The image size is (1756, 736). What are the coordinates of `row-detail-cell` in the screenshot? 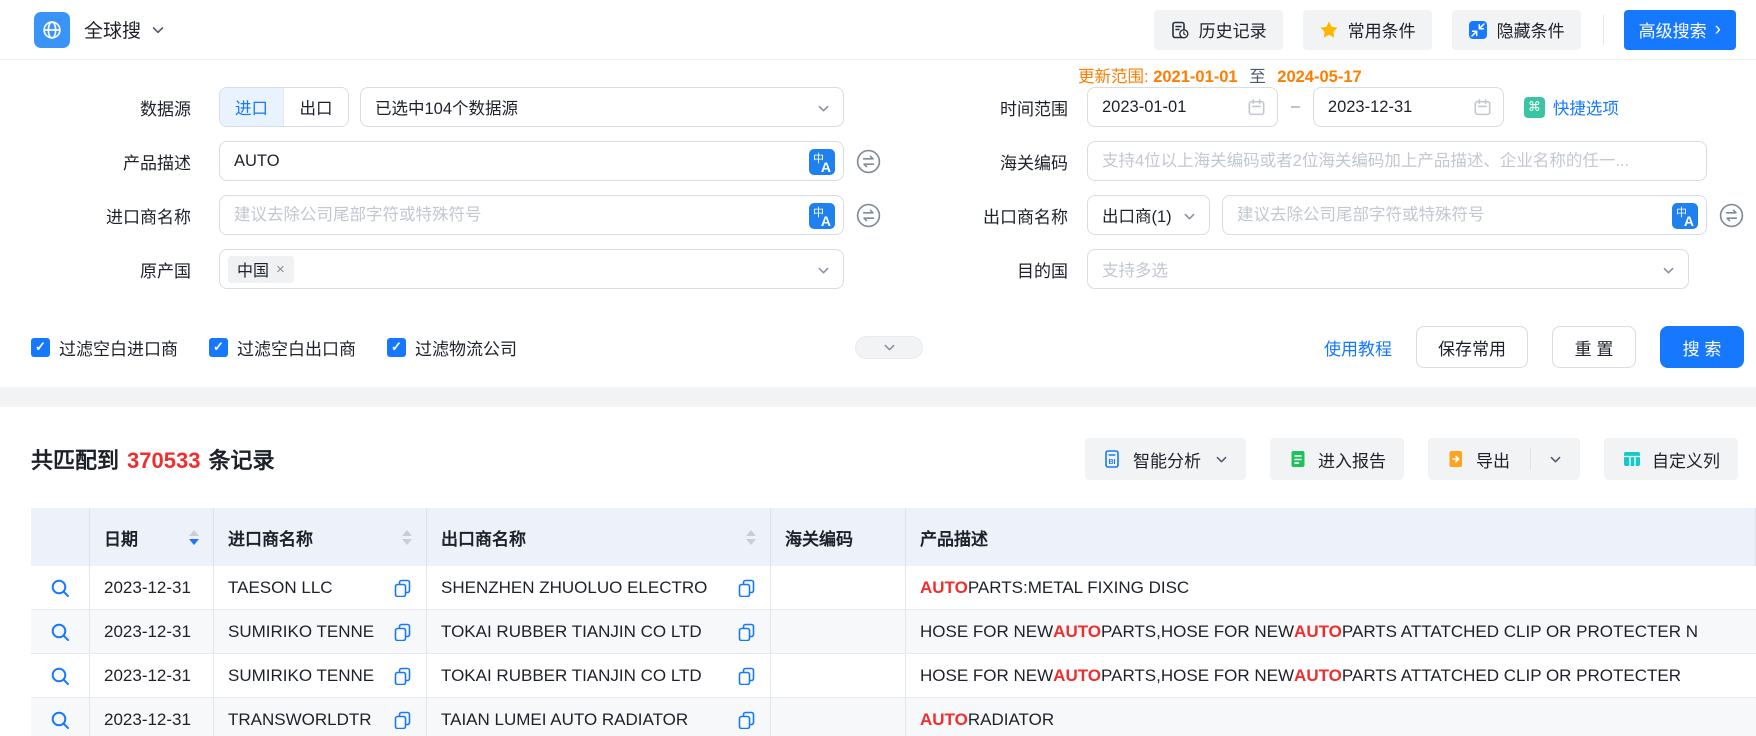 It's located at (60, 717).